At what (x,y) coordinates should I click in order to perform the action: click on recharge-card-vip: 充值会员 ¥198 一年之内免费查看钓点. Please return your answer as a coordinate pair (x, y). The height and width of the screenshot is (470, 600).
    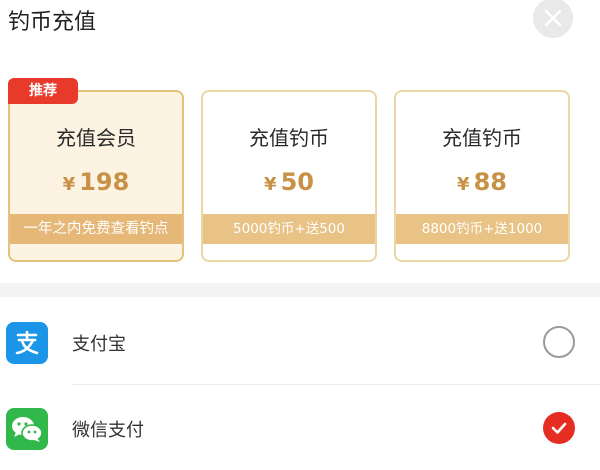
    Looking at the image, I should click on (96, 176).